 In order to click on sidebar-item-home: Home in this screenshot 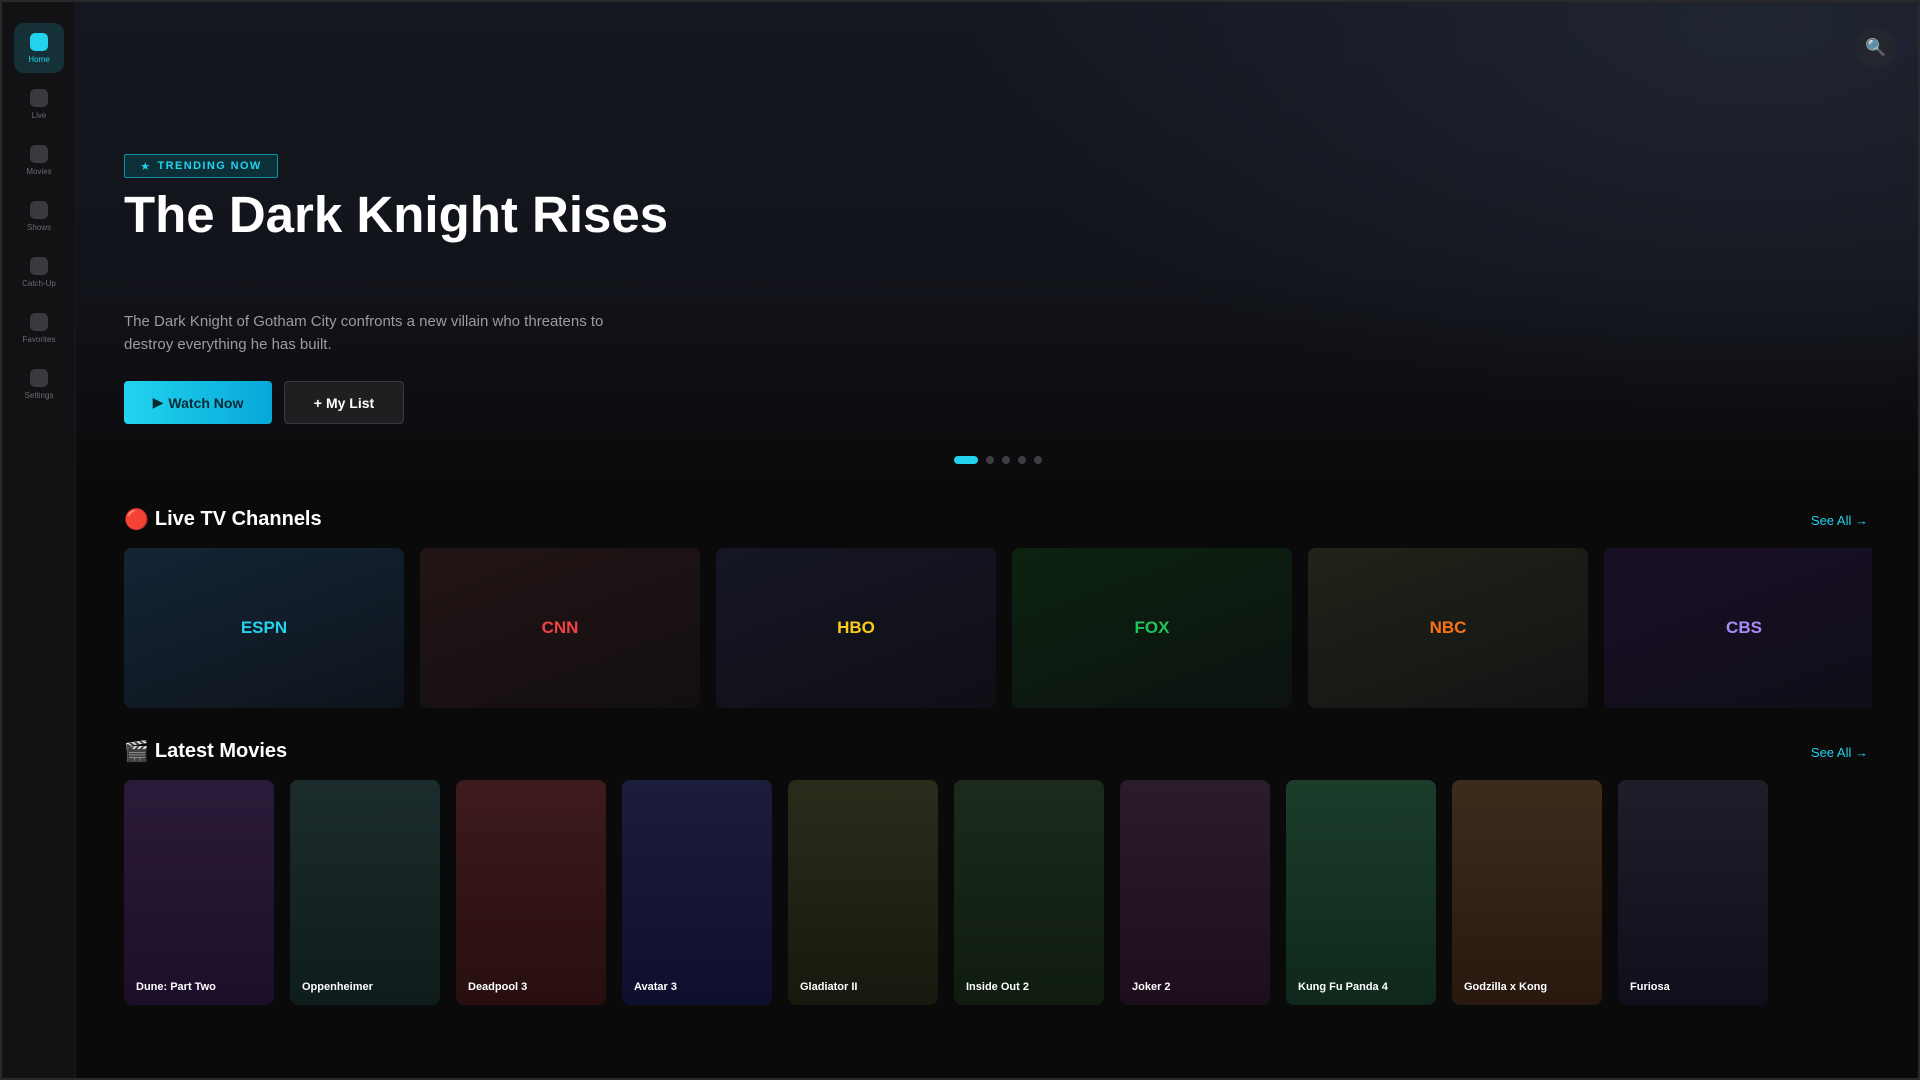, I will do `click(39, 48)`.